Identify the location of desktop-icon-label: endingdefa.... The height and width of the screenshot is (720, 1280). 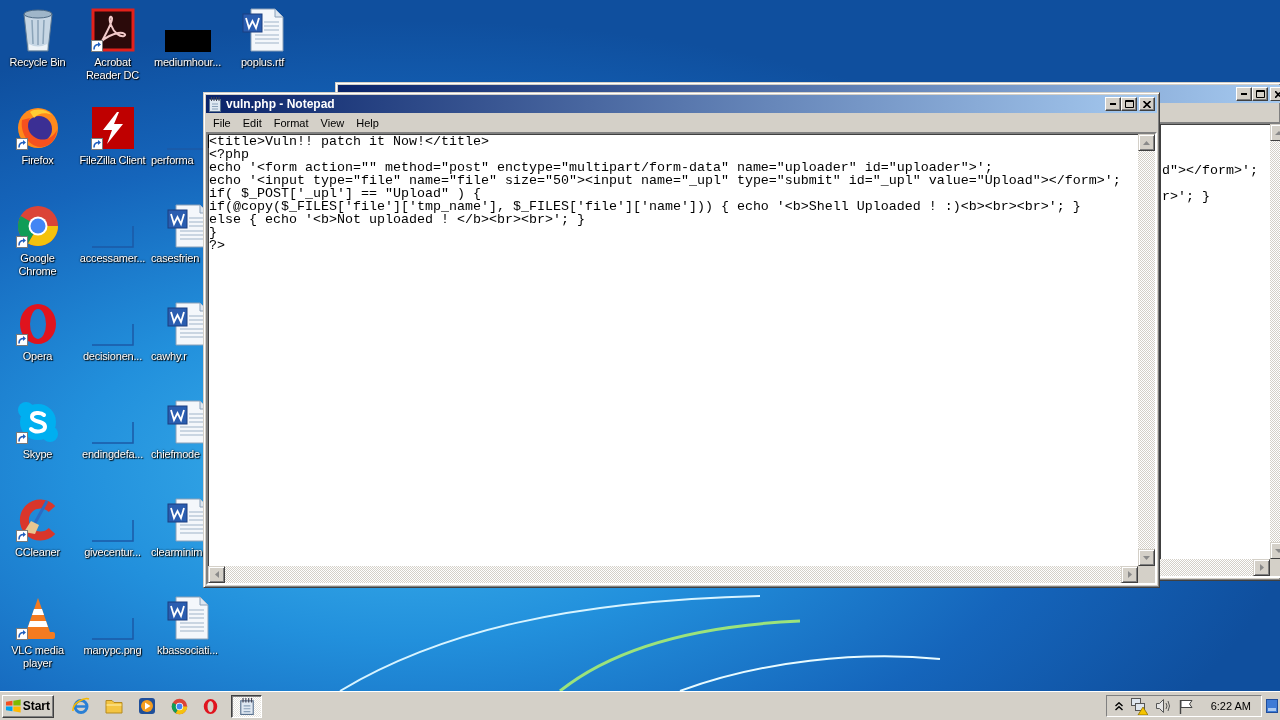
(112, 454).